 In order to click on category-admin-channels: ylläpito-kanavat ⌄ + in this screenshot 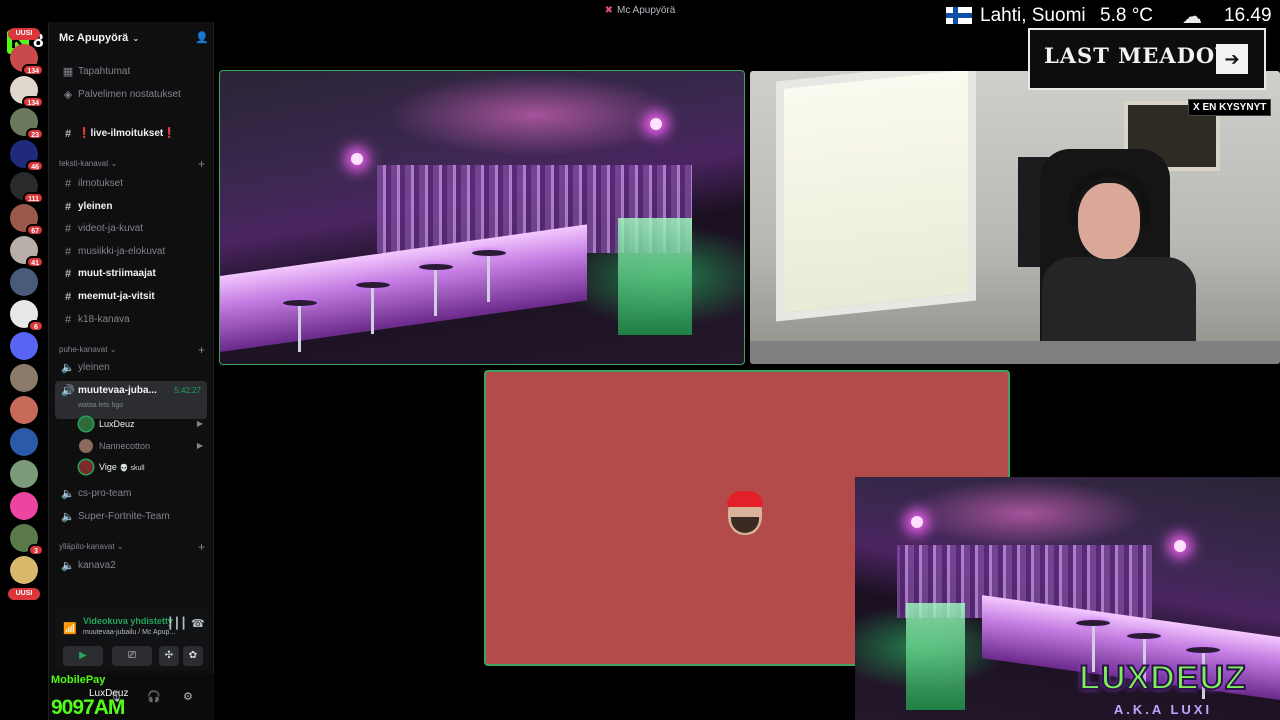, I will do `click(132, 548)`.